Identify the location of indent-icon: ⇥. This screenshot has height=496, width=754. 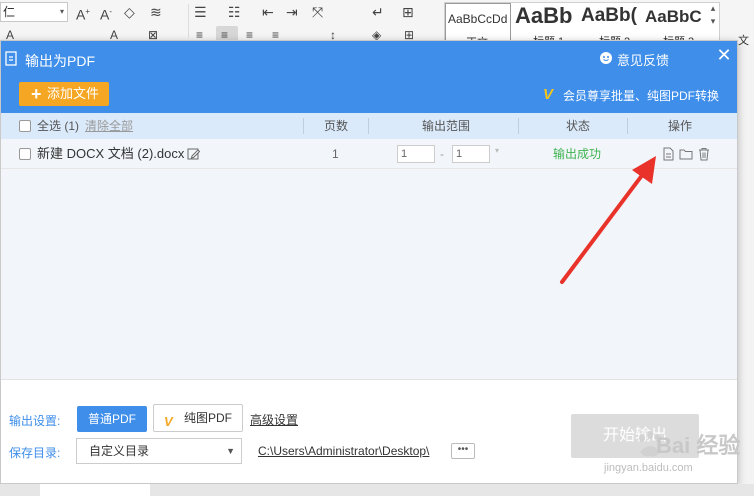
(292, 12).